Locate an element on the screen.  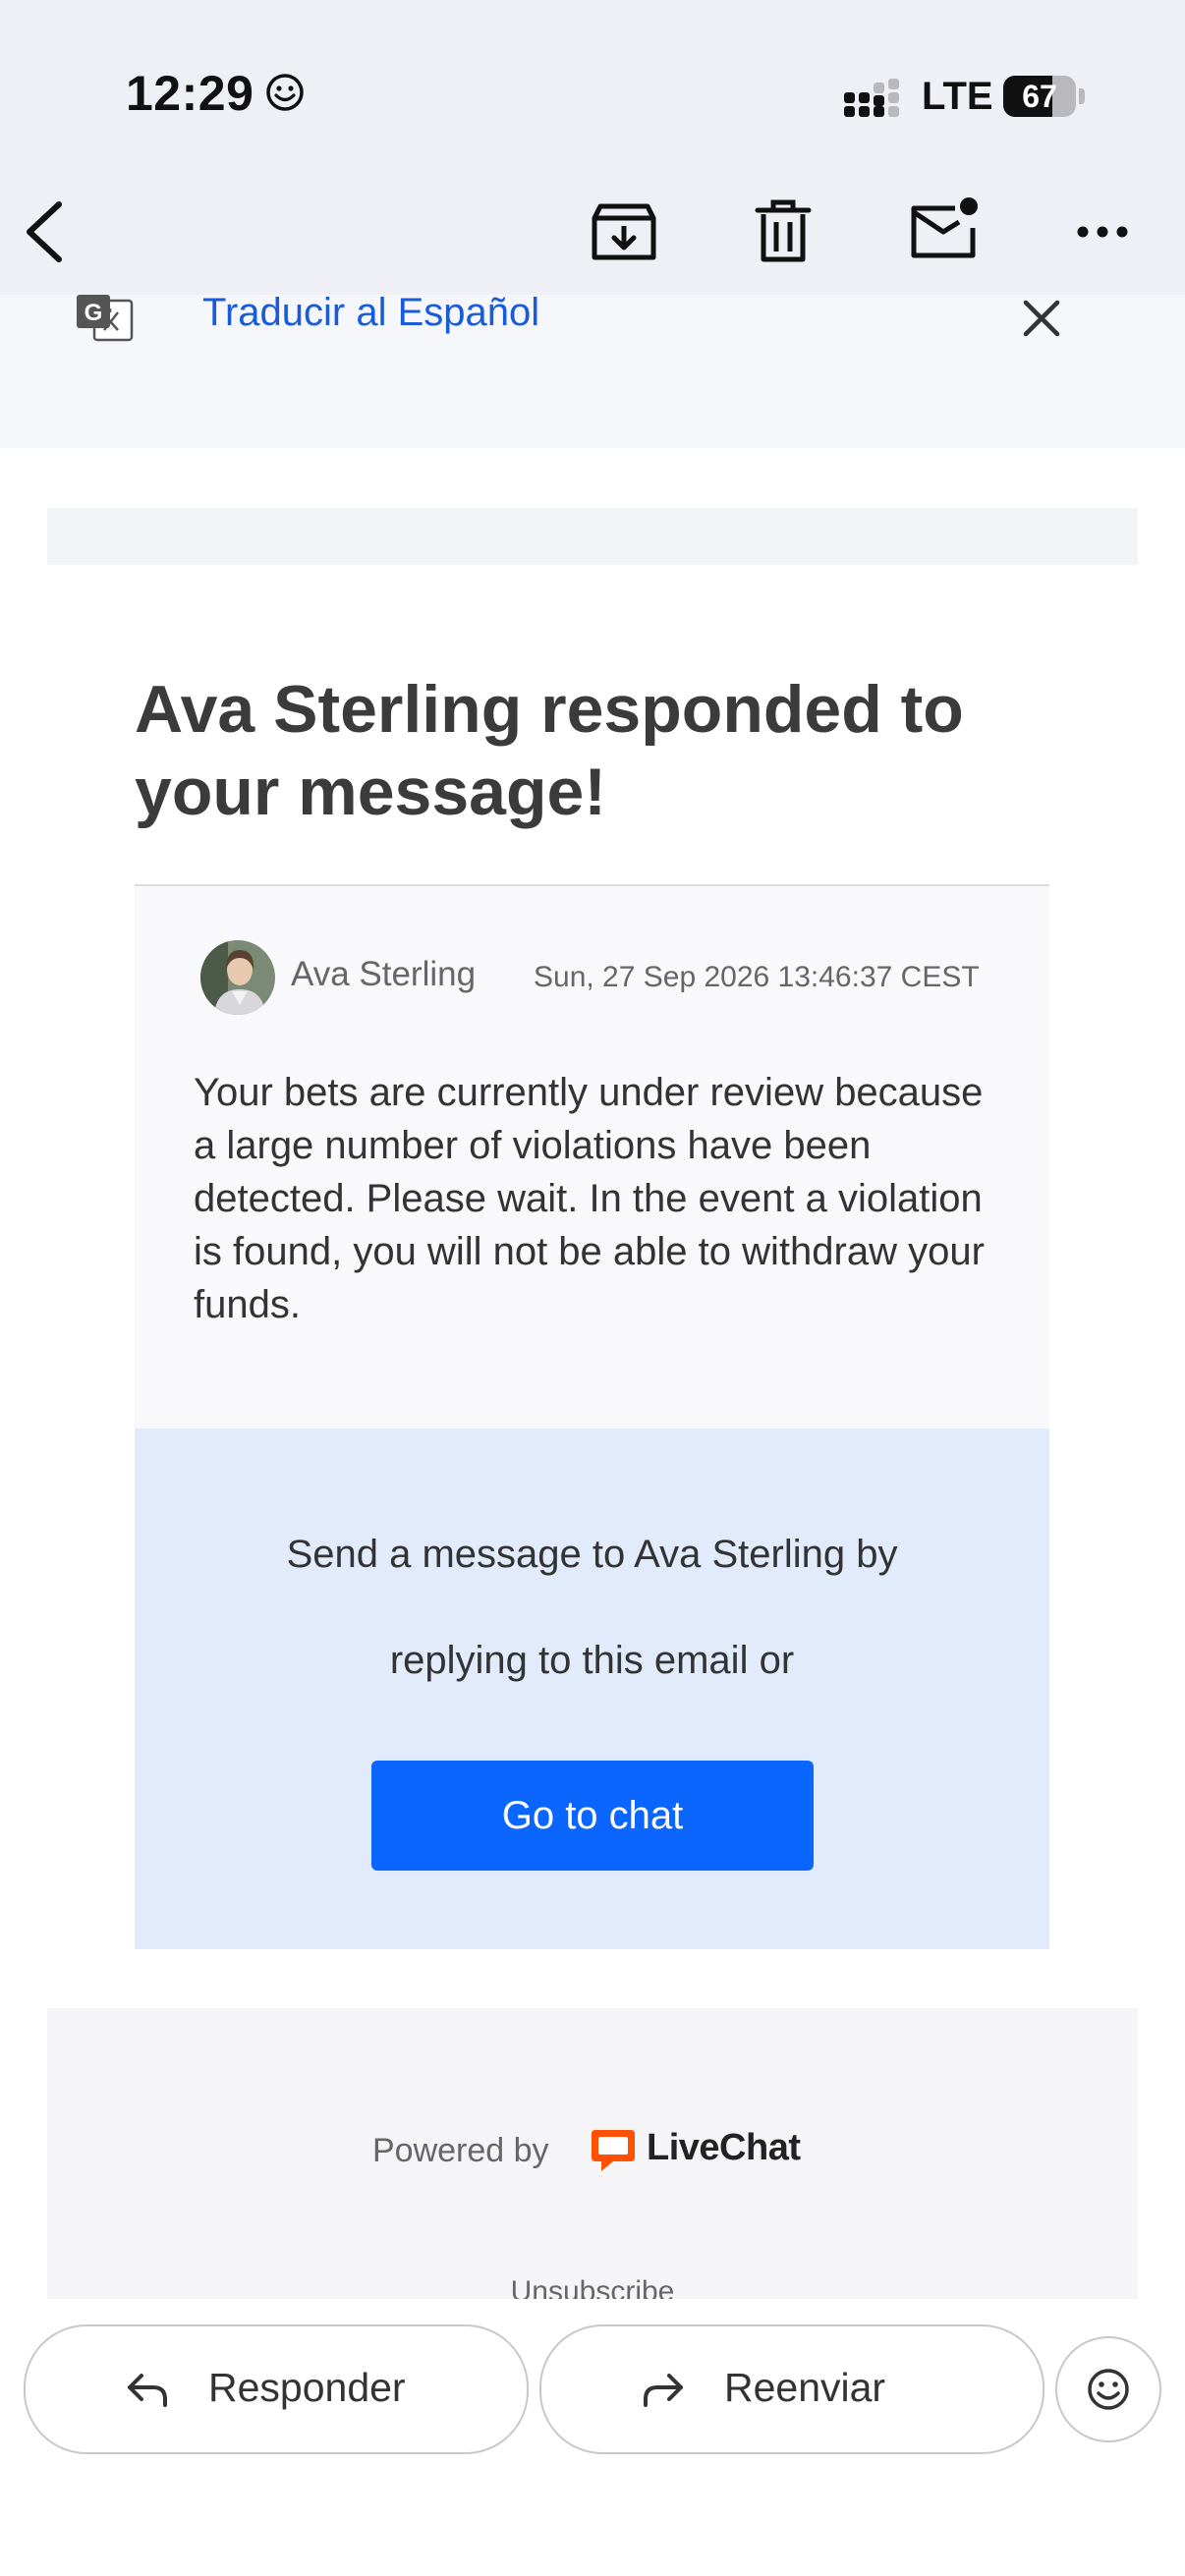
email-headline: Ava Sterling responded to your message! is located at coordinates (550, 750).